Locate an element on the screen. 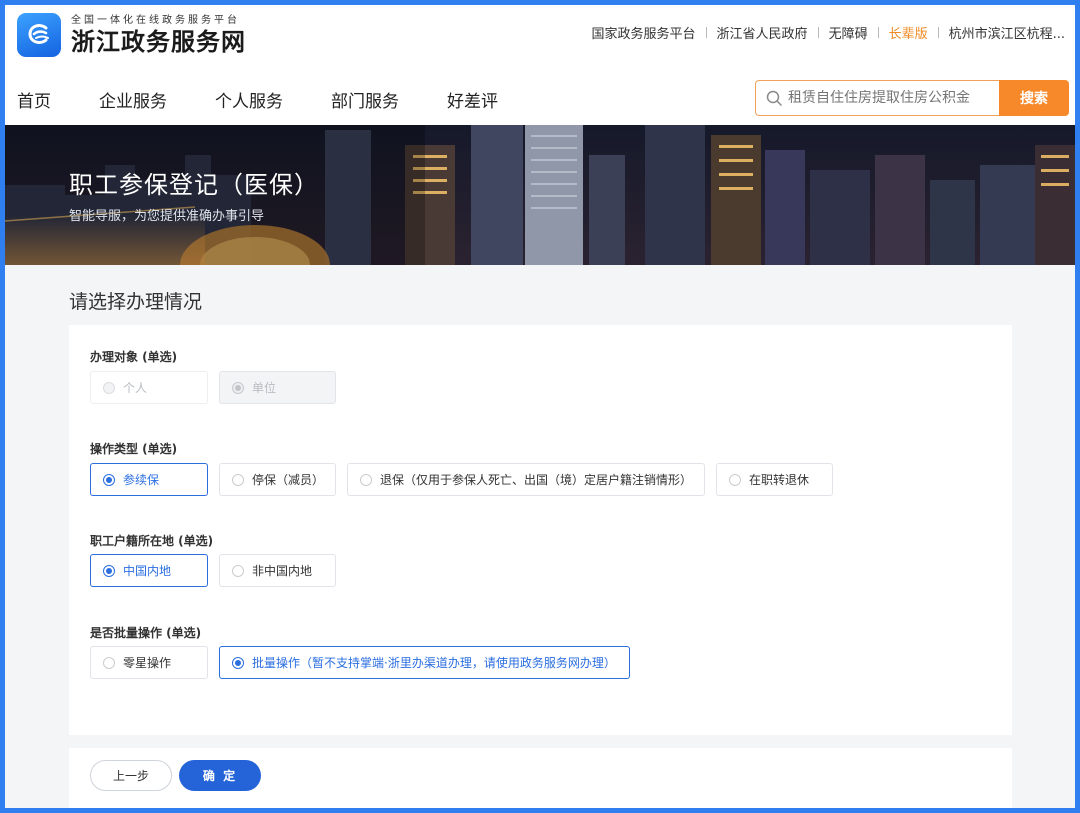 The width and height of the screenshot is (1080, 813). group-label-household: 职工户籍所在地 (单选) is located at coordinates (152, 541).